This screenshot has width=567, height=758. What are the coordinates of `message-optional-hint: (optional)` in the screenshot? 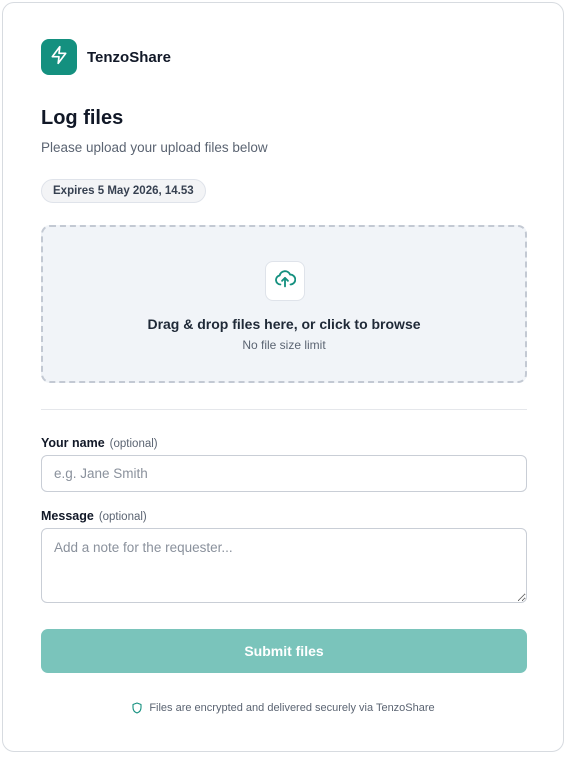 It's located at (122, 517).